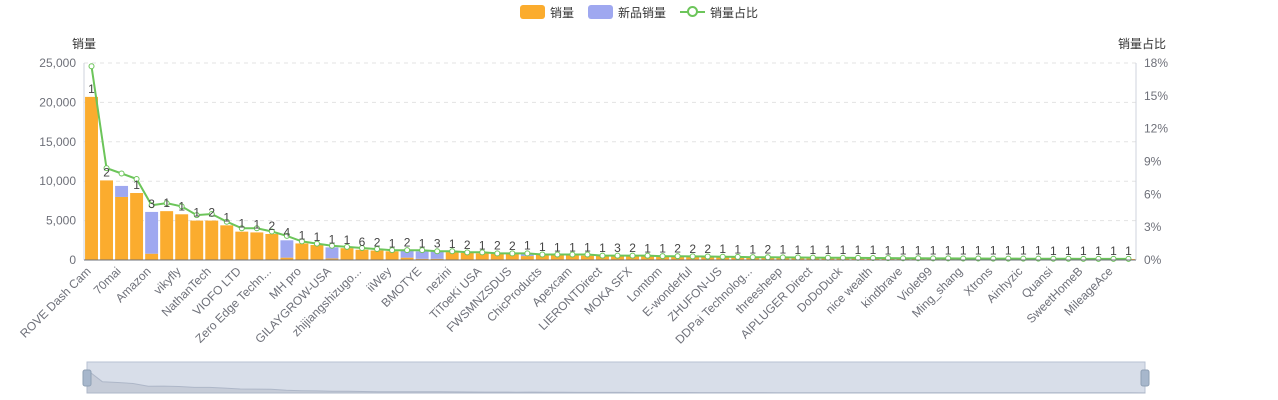  Describe the element at coordinates (55, 302) in the screenshot. I see `x-tick-label: ROVE Dash Cam` at that location.